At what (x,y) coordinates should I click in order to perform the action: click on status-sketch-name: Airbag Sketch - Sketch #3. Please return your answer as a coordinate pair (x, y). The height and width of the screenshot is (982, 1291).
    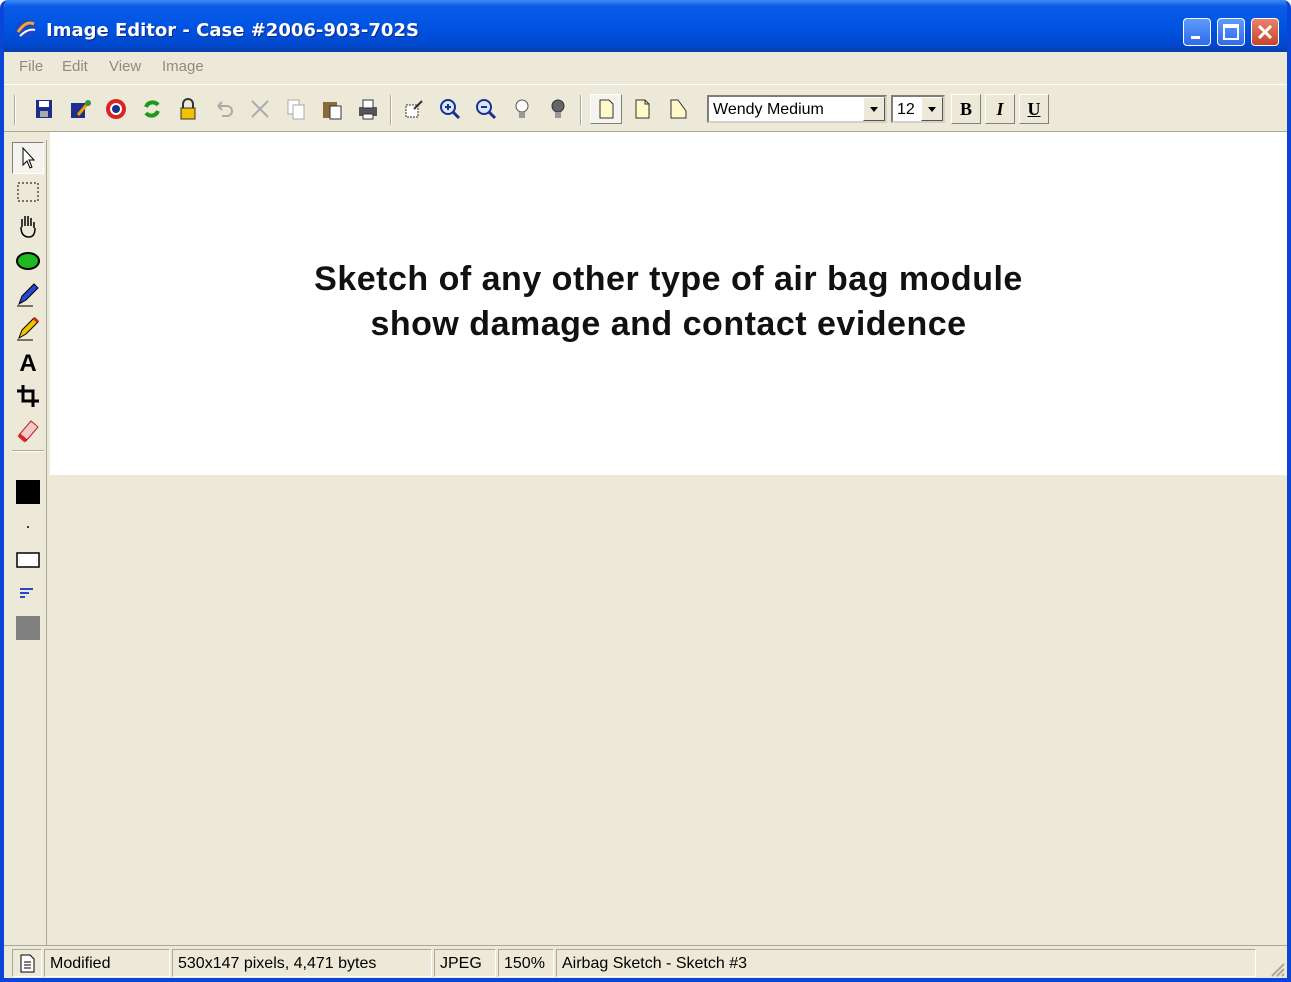
    Looking at the image, I should click on (906, 963).